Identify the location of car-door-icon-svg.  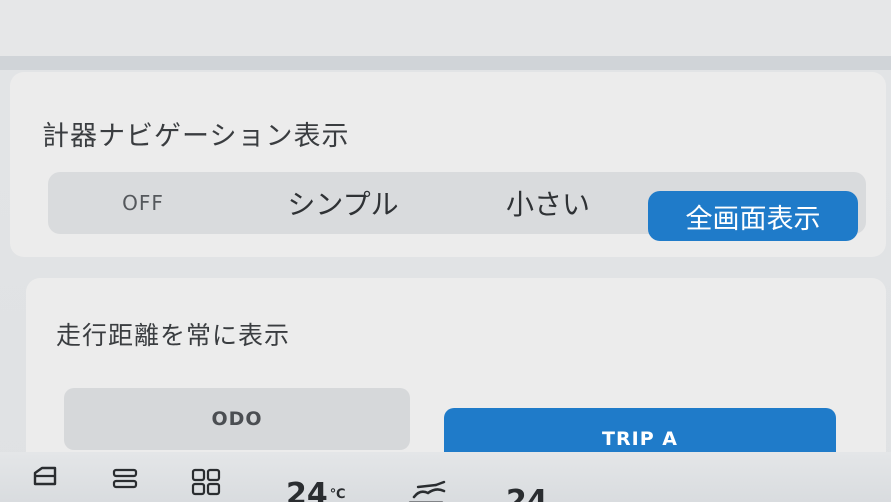
(45, 476).